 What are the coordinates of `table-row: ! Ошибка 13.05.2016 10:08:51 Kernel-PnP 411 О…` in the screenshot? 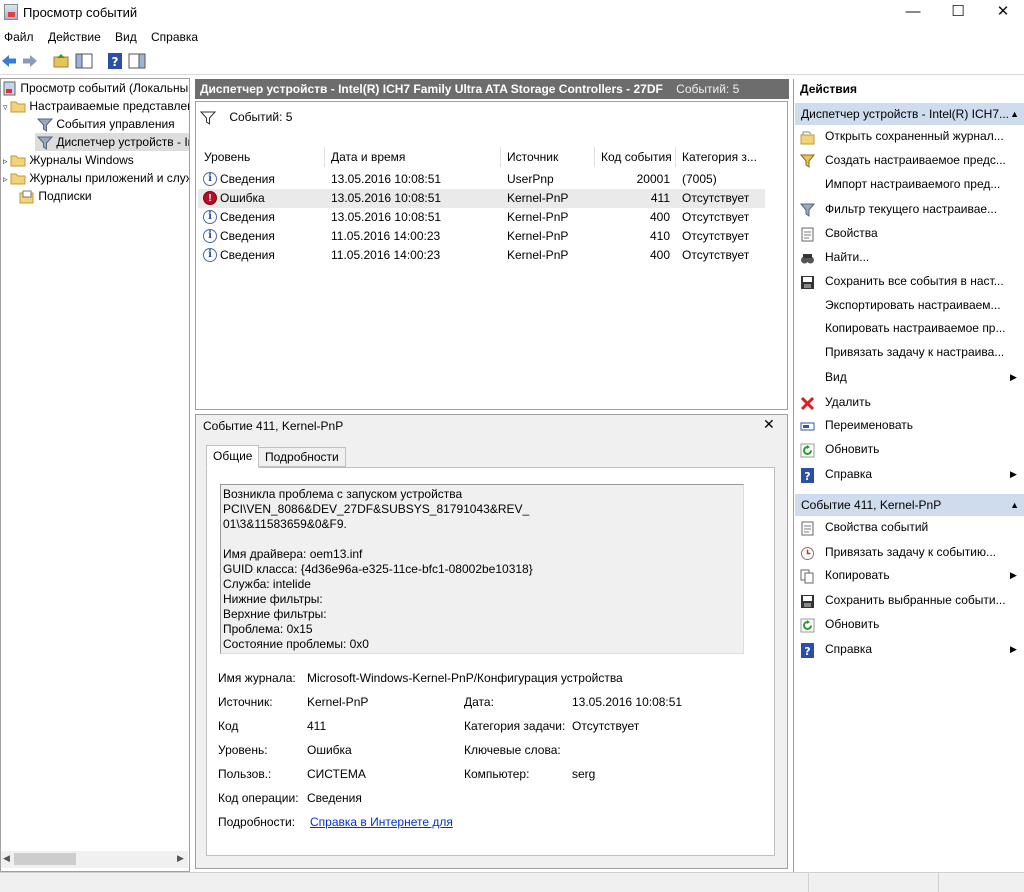 It's located at (481, 198).